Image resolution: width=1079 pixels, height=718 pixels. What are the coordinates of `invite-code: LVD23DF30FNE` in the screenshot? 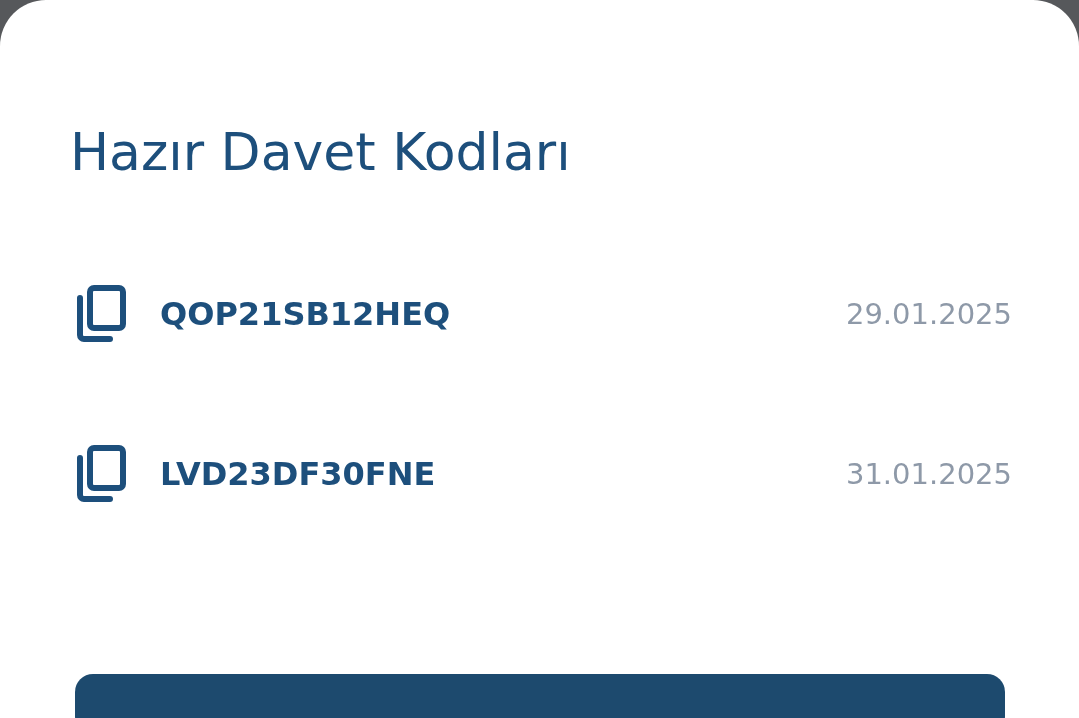 It's located at (298, 474).